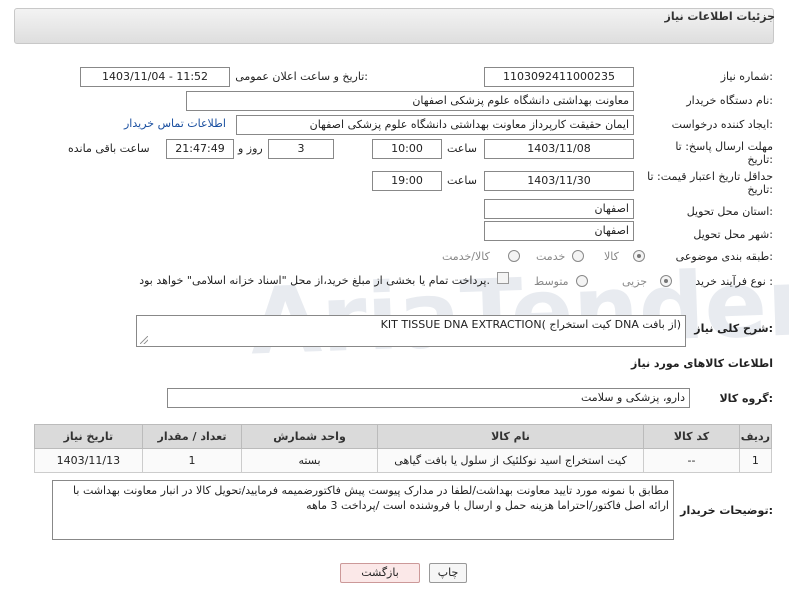 Image resolution: width=789 pixels, height=598 pixels. Describe the element at coordinates (733, 234) in the screenshot. I see `city-label: شهر محل تحویل:` at that location.